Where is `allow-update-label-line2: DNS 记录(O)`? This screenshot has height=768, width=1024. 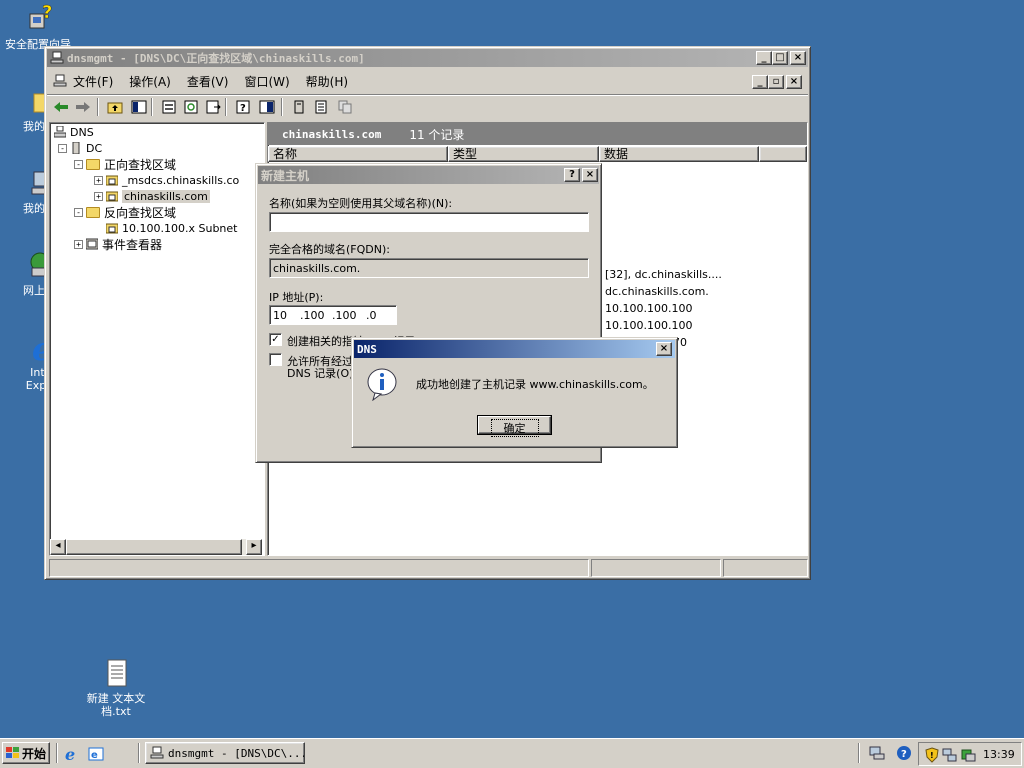
allow-update-label-line2: DNS 记录(O) is located at coordinates (320, 373).